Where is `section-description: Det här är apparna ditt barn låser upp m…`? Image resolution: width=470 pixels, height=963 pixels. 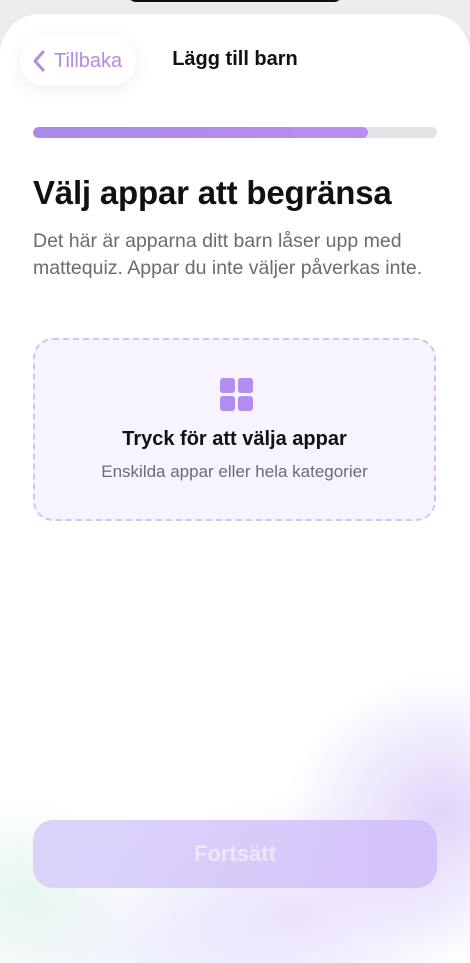
section-description: Det här är apparna ditt barn låser upp m… is located at coordinates (228, 254).